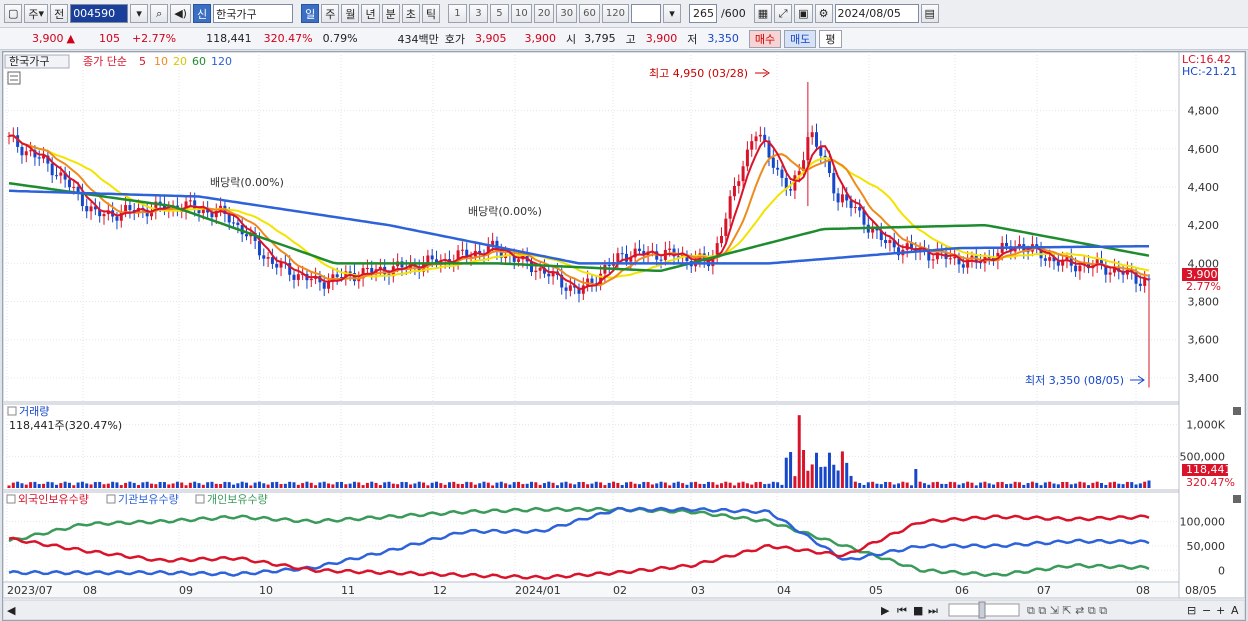 The width and height of the screenshot is (1248, 621). What do you see at coordinates (186, 590) in the screenshot?
I see `x-tick-label: 09` at bounding box center [186, 590].